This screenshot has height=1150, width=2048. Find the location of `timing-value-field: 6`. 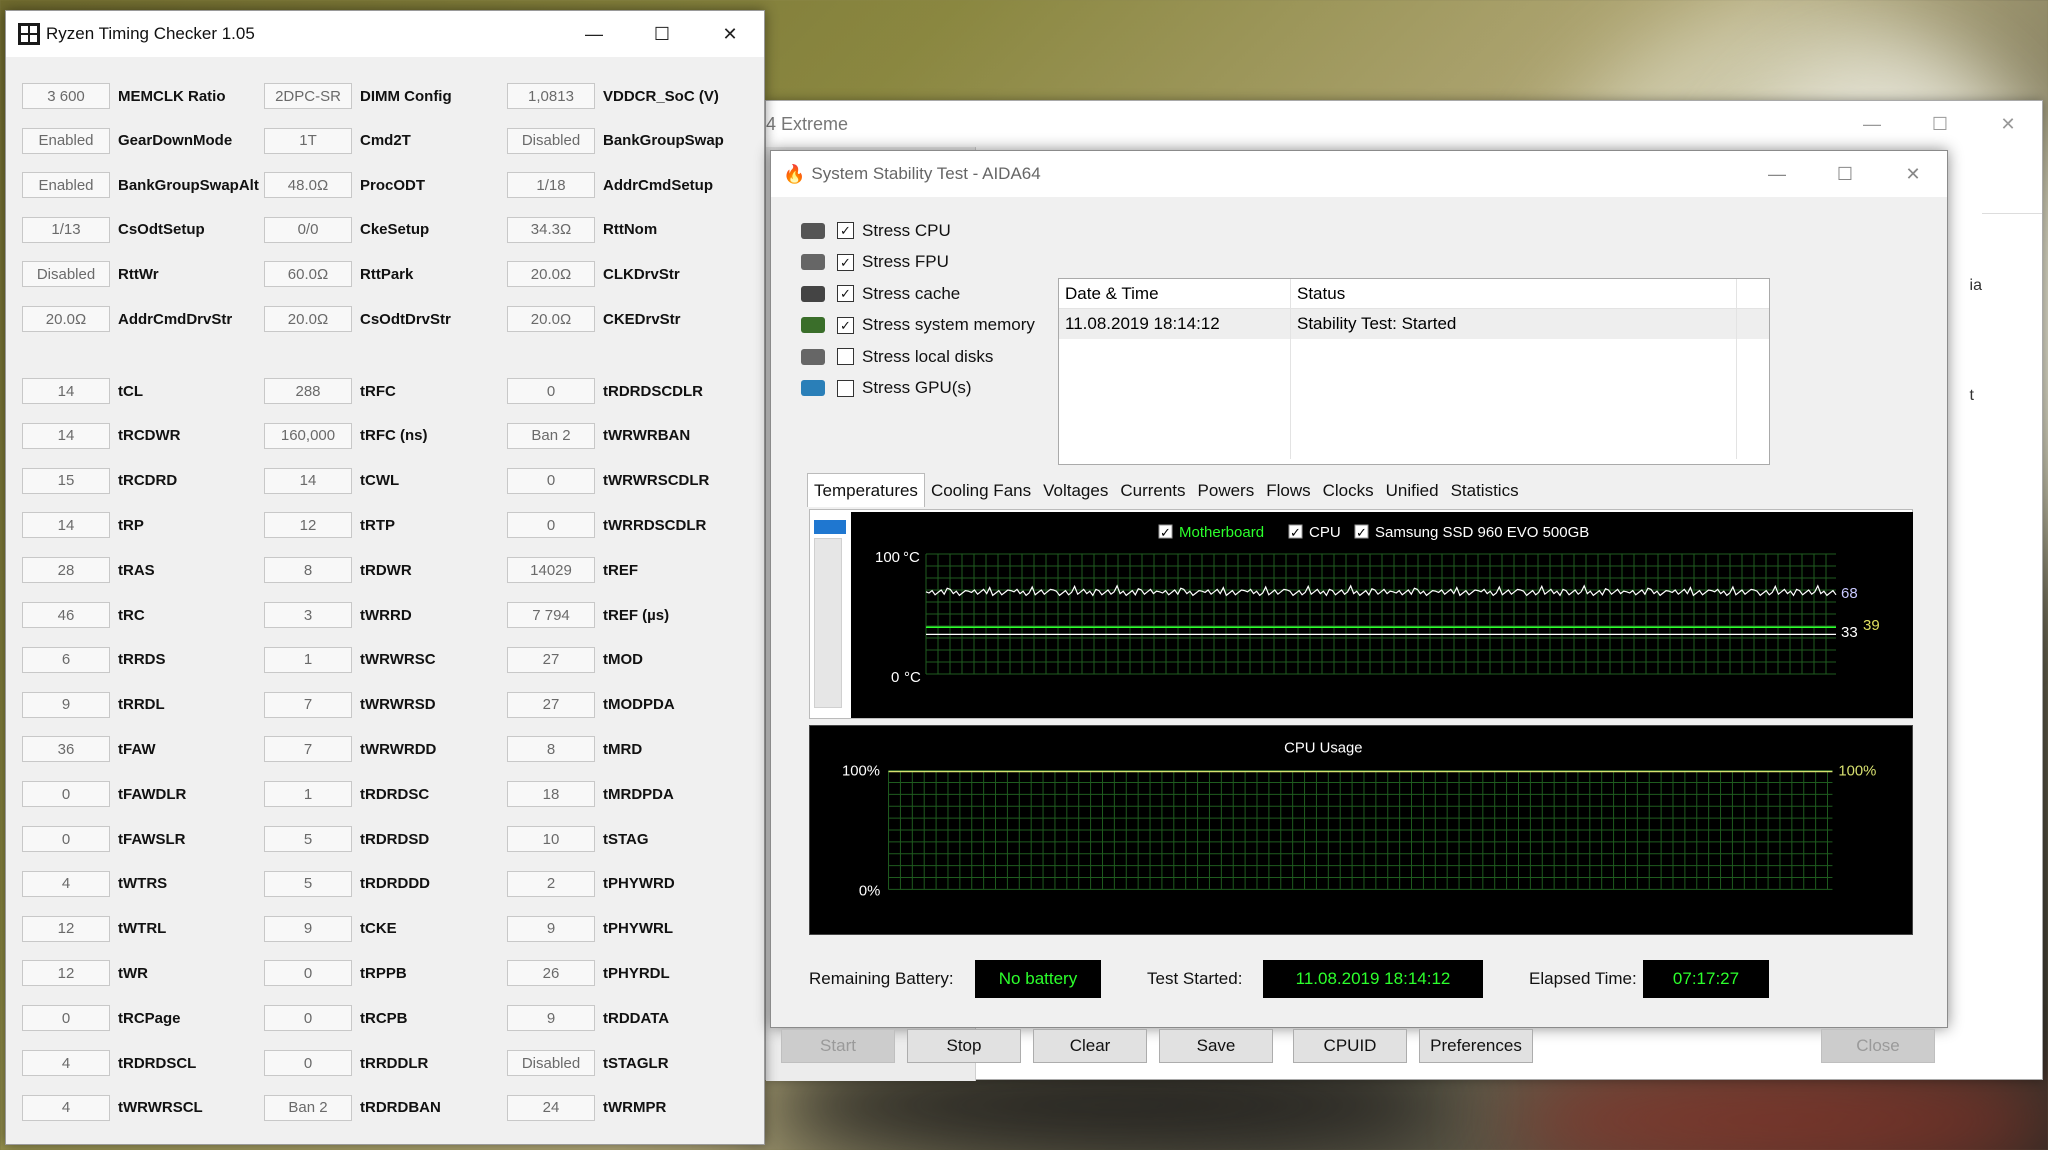

timing-value-field: 6 is located at coordinates (66, 659).